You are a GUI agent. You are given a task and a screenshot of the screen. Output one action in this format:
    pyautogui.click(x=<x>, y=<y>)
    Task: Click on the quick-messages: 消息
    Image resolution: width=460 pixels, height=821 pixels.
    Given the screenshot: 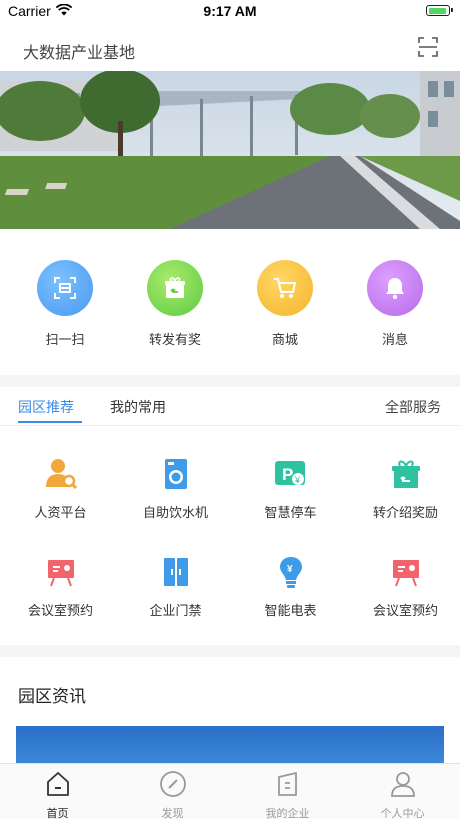 What is the action you would take?
    pyautogui.click(x=395, y=304)
    